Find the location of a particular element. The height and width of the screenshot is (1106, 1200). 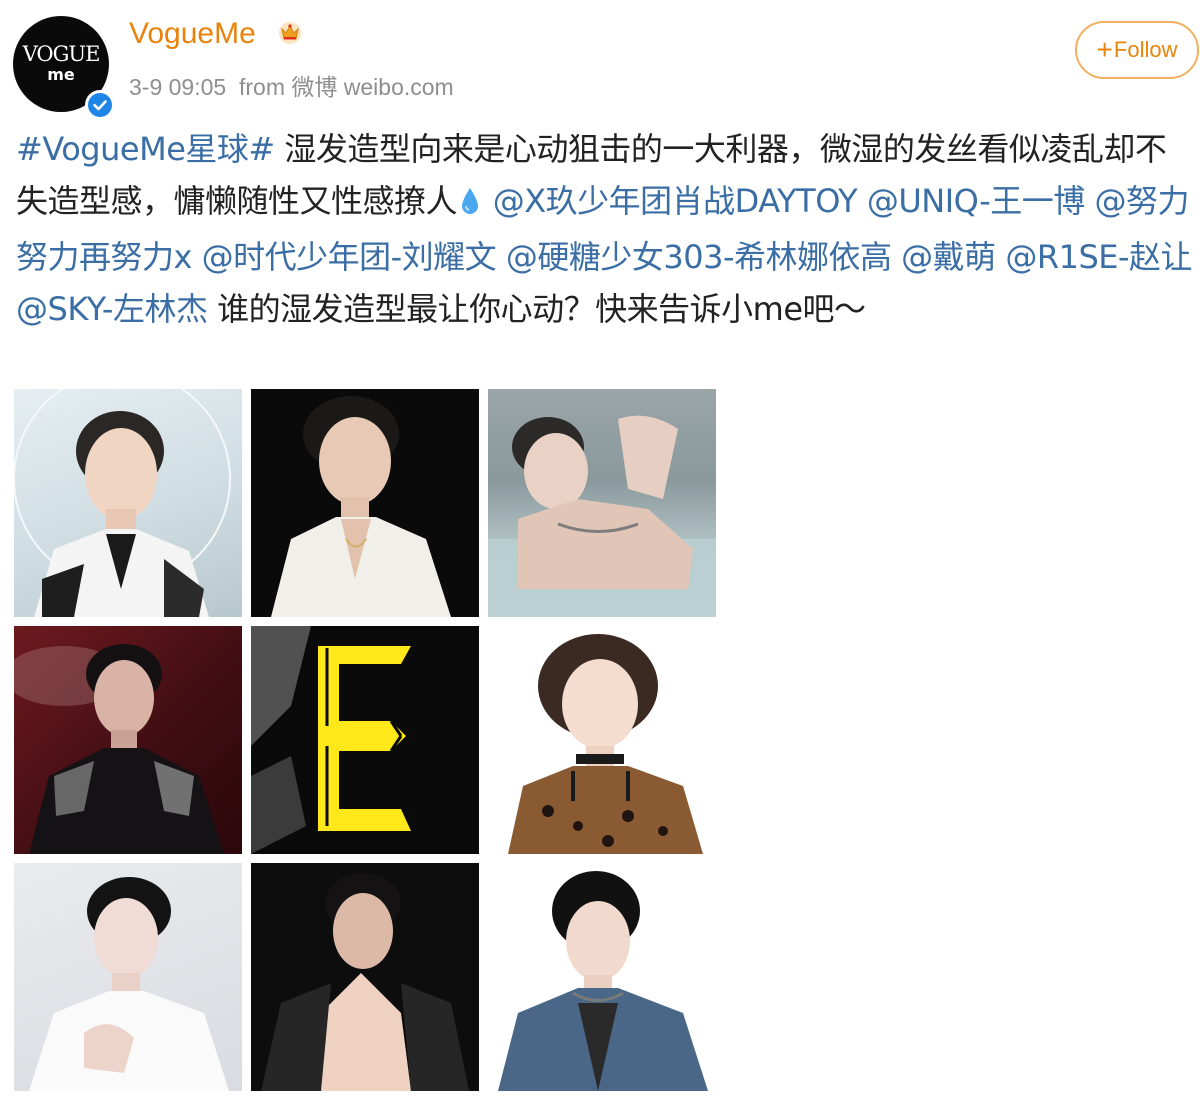

mention-link: @戴萌 is located at coordinates (948, 257).